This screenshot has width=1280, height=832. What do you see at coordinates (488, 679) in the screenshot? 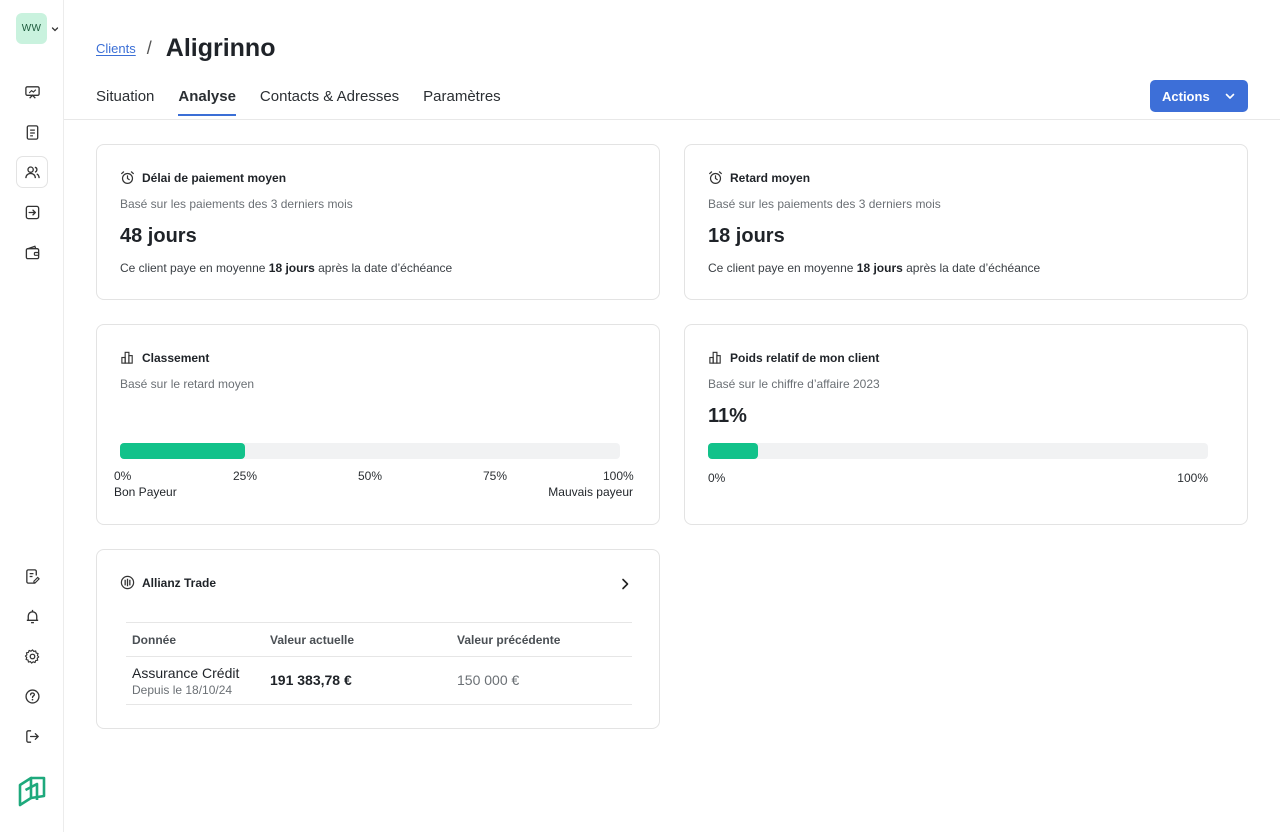
I see `previous-value: 150 000 €` at bounding box center [488, 679].